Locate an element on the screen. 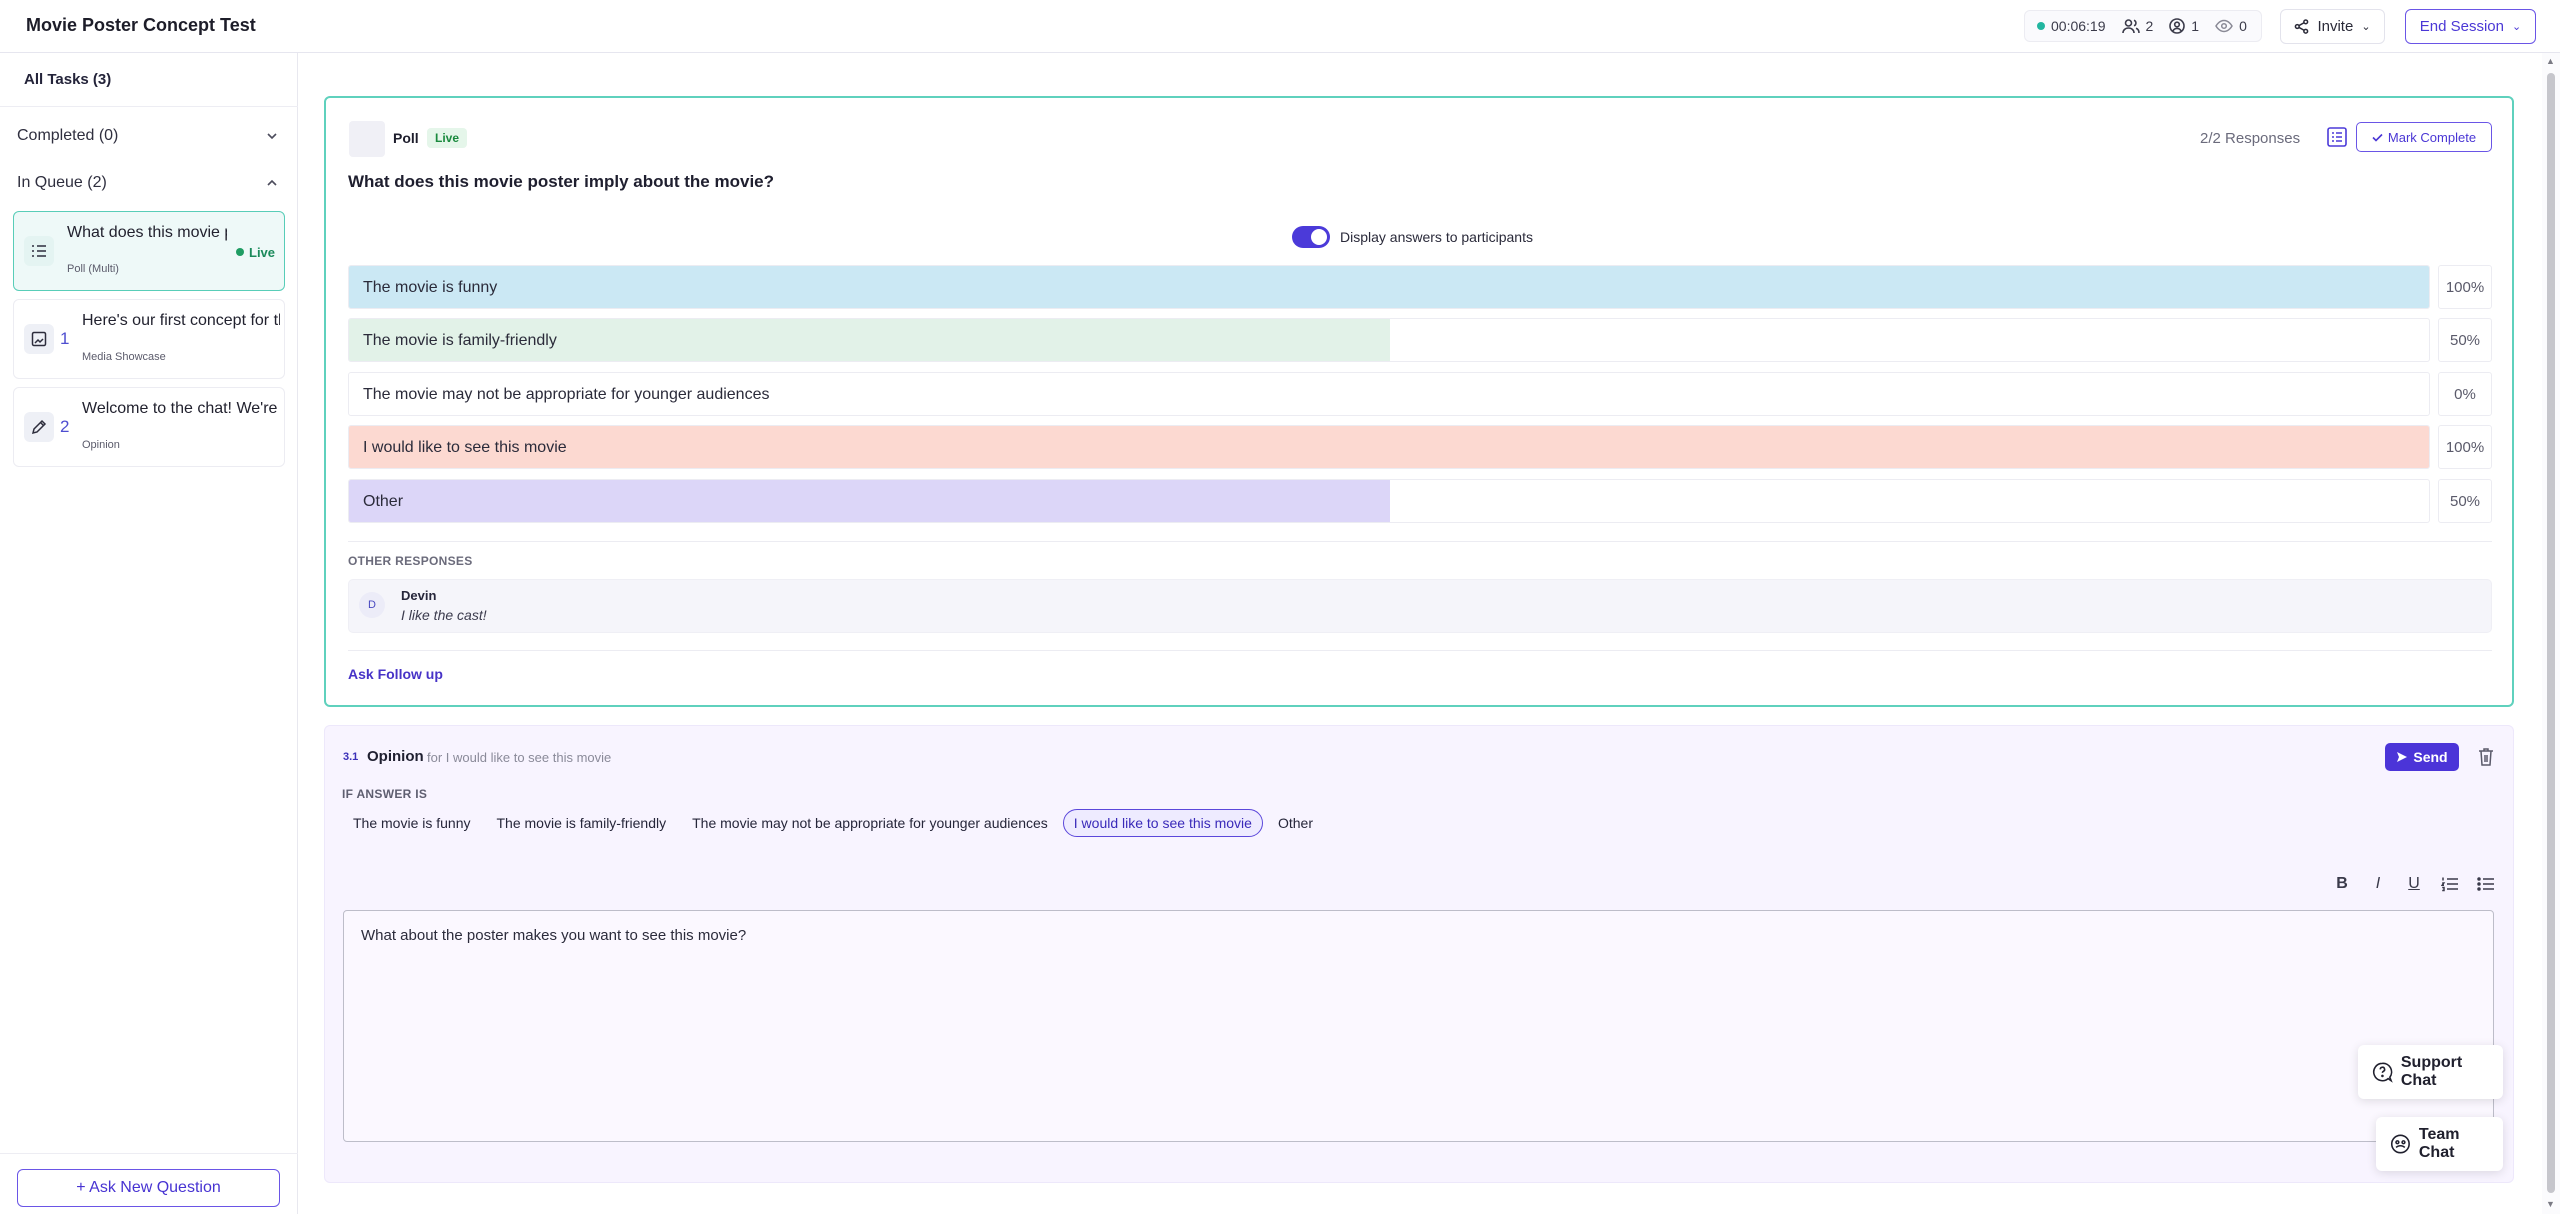  poll-option-label: The movie is family-friendly is located at coordinates (460, 340).